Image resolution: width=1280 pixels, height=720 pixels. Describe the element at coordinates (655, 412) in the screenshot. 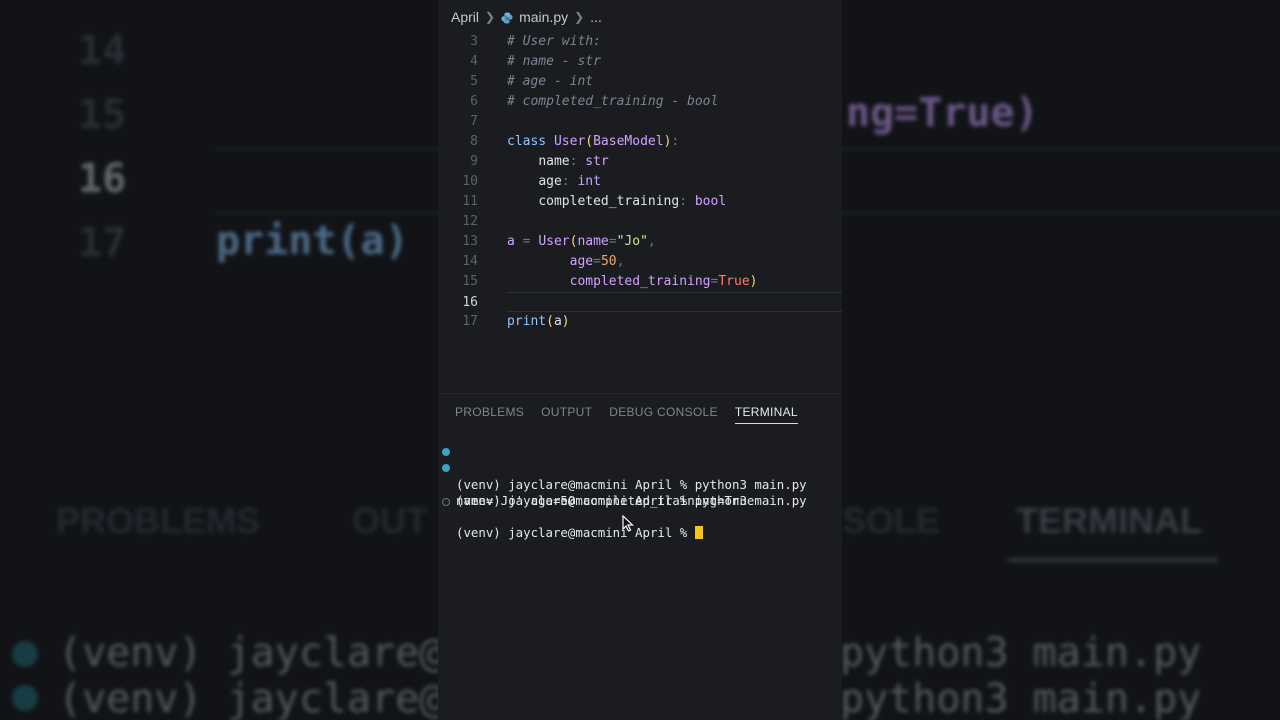

I see `tab-debug-console: DEBUG CONSOLE` at that location.